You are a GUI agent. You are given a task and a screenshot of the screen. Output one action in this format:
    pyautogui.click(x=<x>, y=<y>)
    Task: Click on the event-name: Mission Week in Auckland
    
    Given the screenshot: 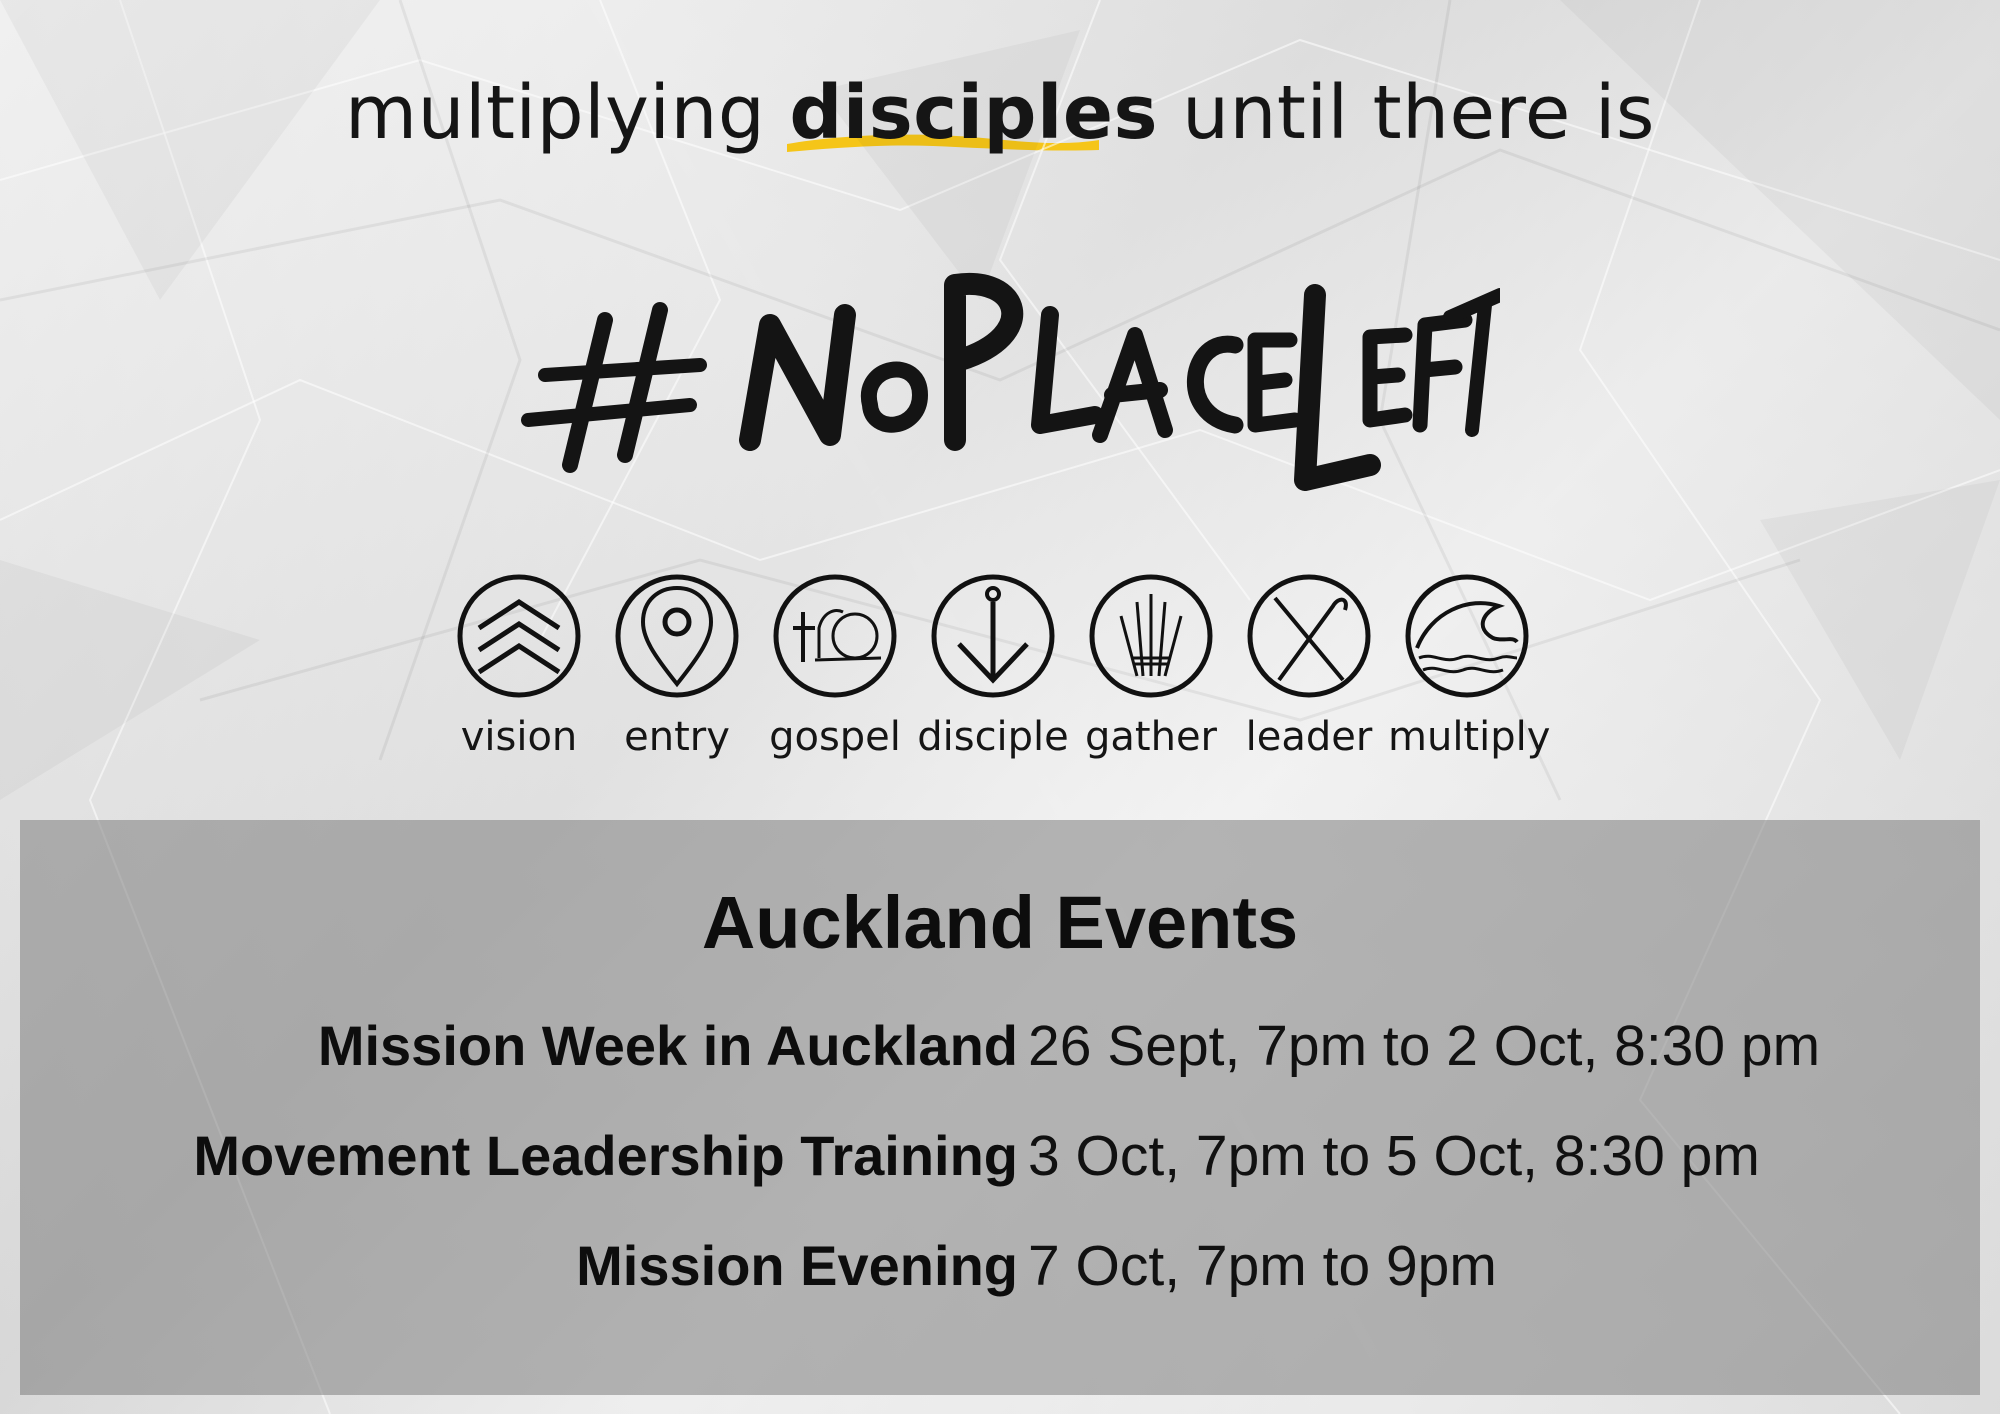 What is the action you would take?
    pyautogui.click(x=667, y=1045)
    